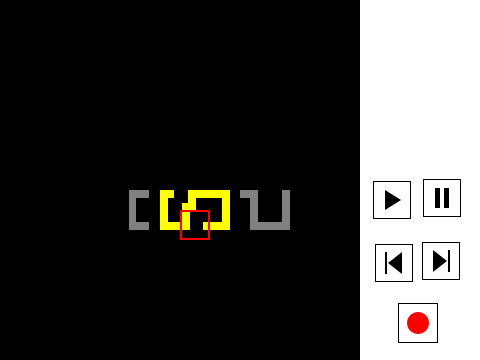 This screenshot has width=480, height=360. I want to click on step-forward-button, so click(441, 261).